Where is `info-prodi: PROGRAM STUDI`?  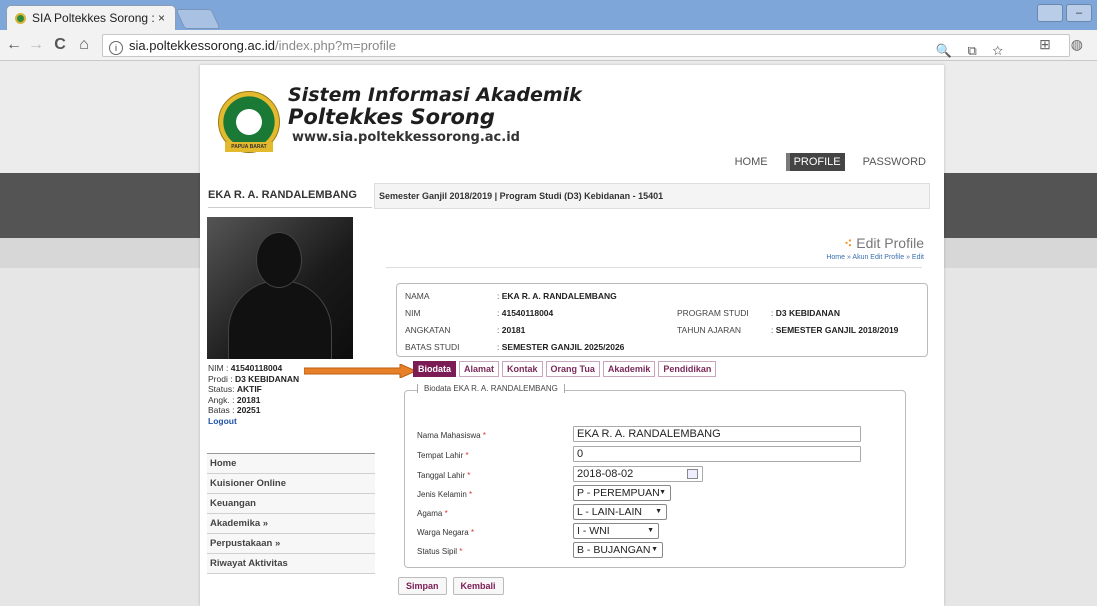 info-prodi: PROGRAM STUDI is located at coordinates (713, 313).